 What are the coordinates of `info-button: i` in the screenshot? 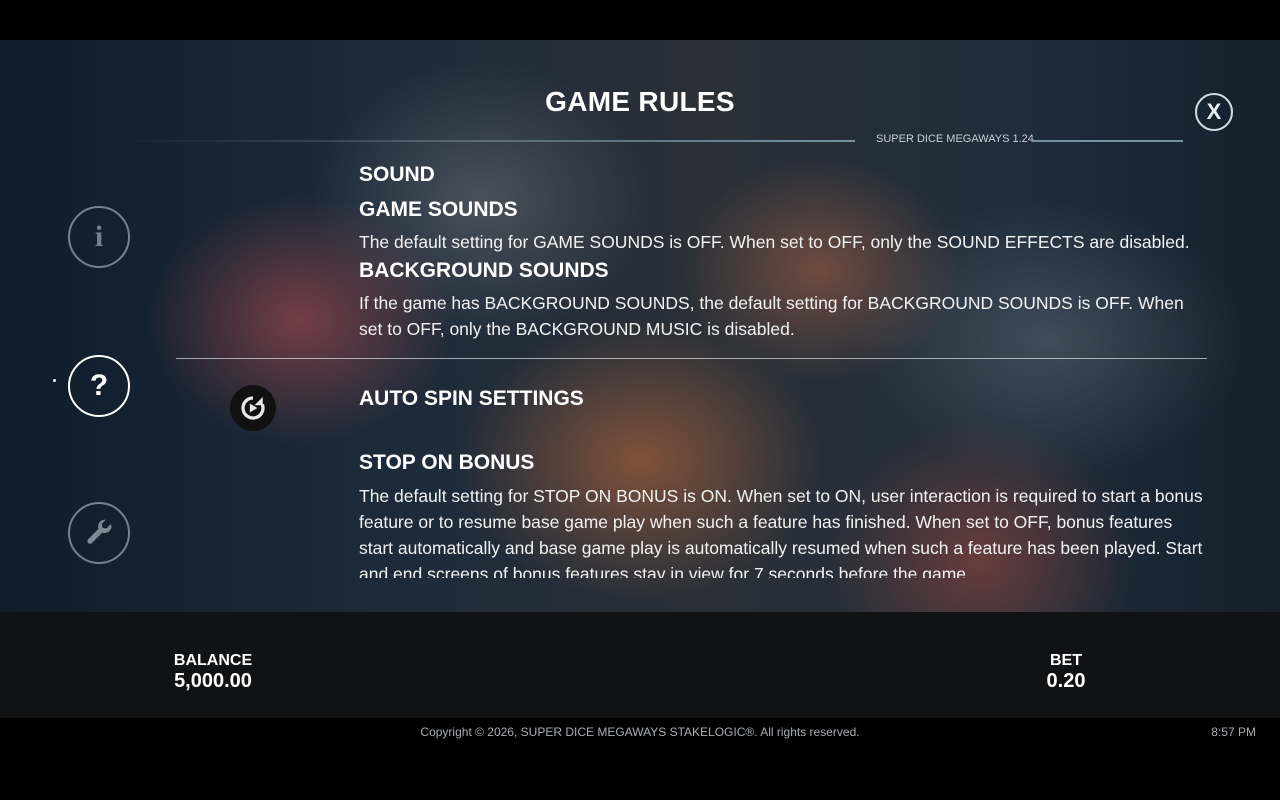 It's located at (99, 237).